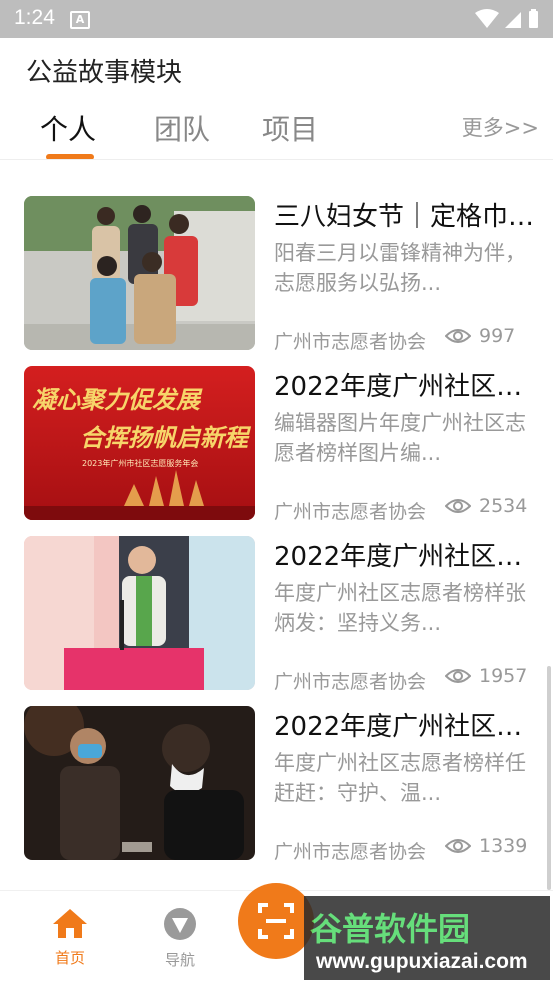 The image size is (553, 985). What do you see at coordinates (166, 437) in the screenshot?
I see `banner-line2: 合挥扬帆启新程` at bounding box center [166, 437].